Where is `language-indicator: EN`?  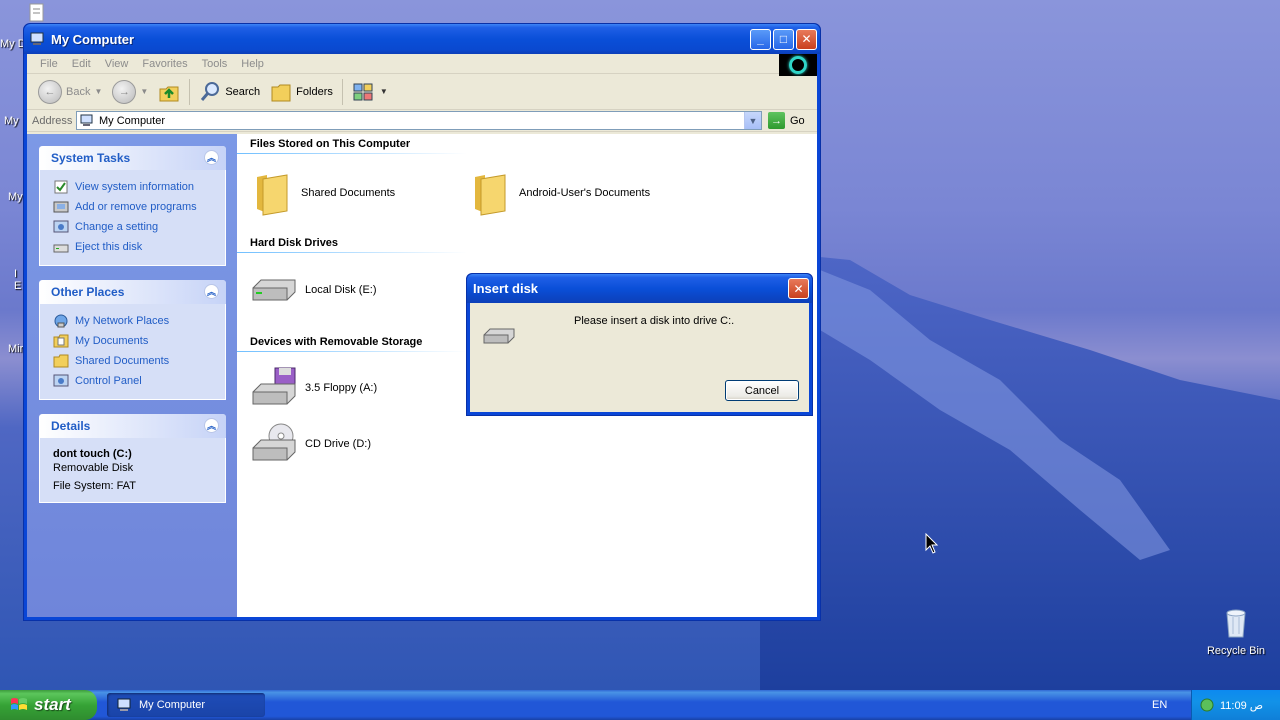 language-indicator: EN is located at coordinates (1159, 705).